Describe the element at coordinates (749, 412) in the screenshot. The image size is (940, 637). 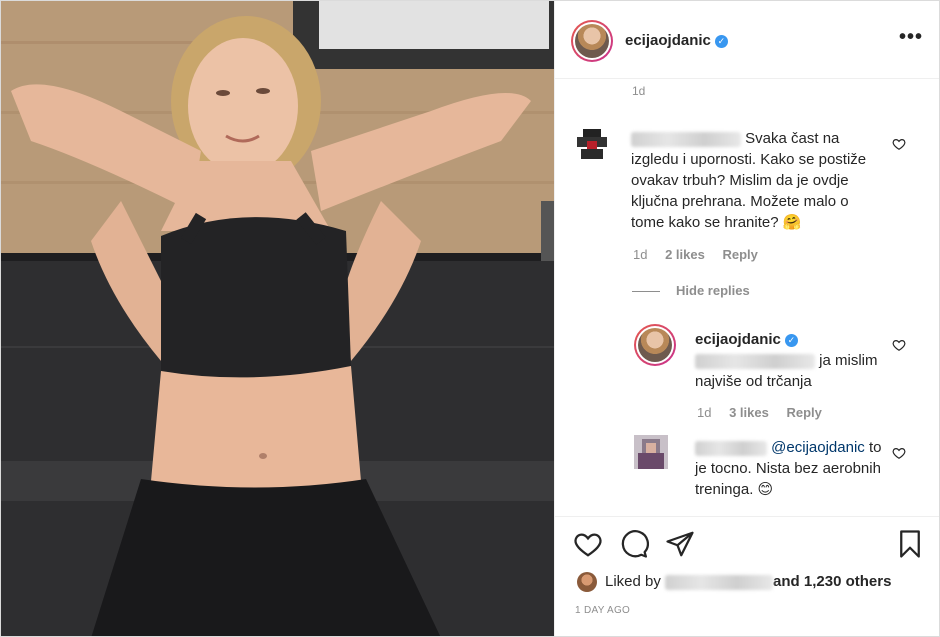
I see `reply-likes: 3 likes` at that location.